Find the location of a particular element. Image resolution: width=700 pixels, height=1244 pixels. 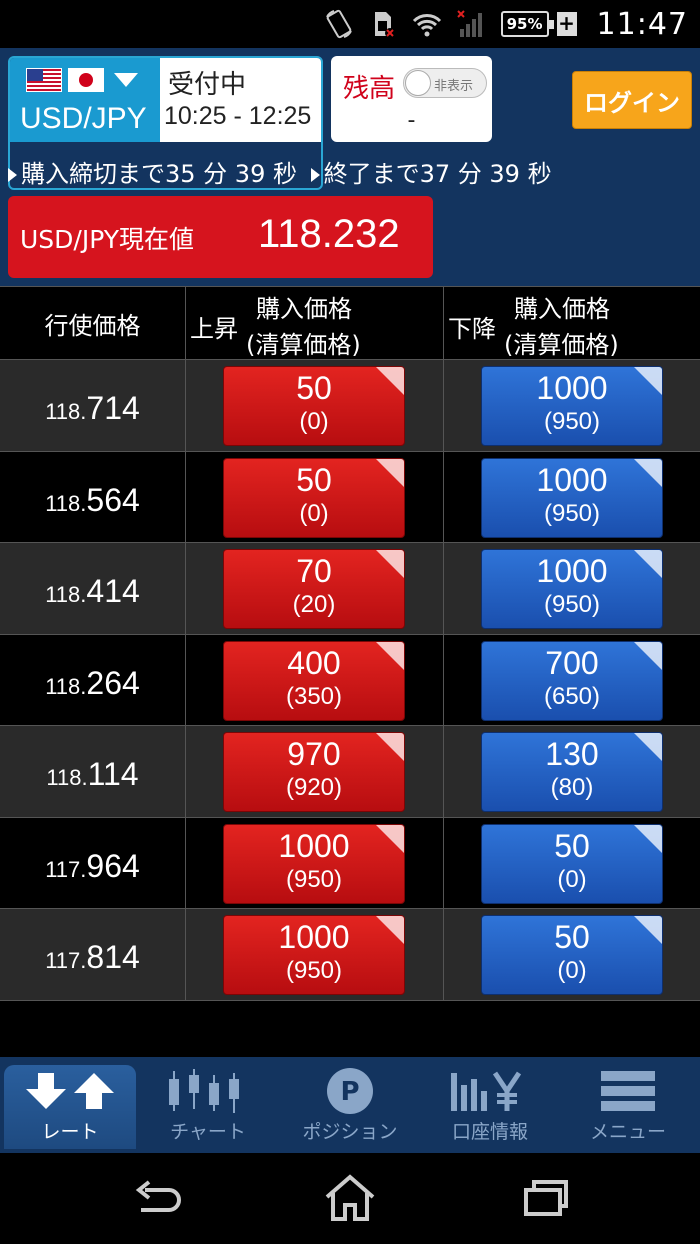

strike-price: 117. 964 is located at coordinates (93, 863).